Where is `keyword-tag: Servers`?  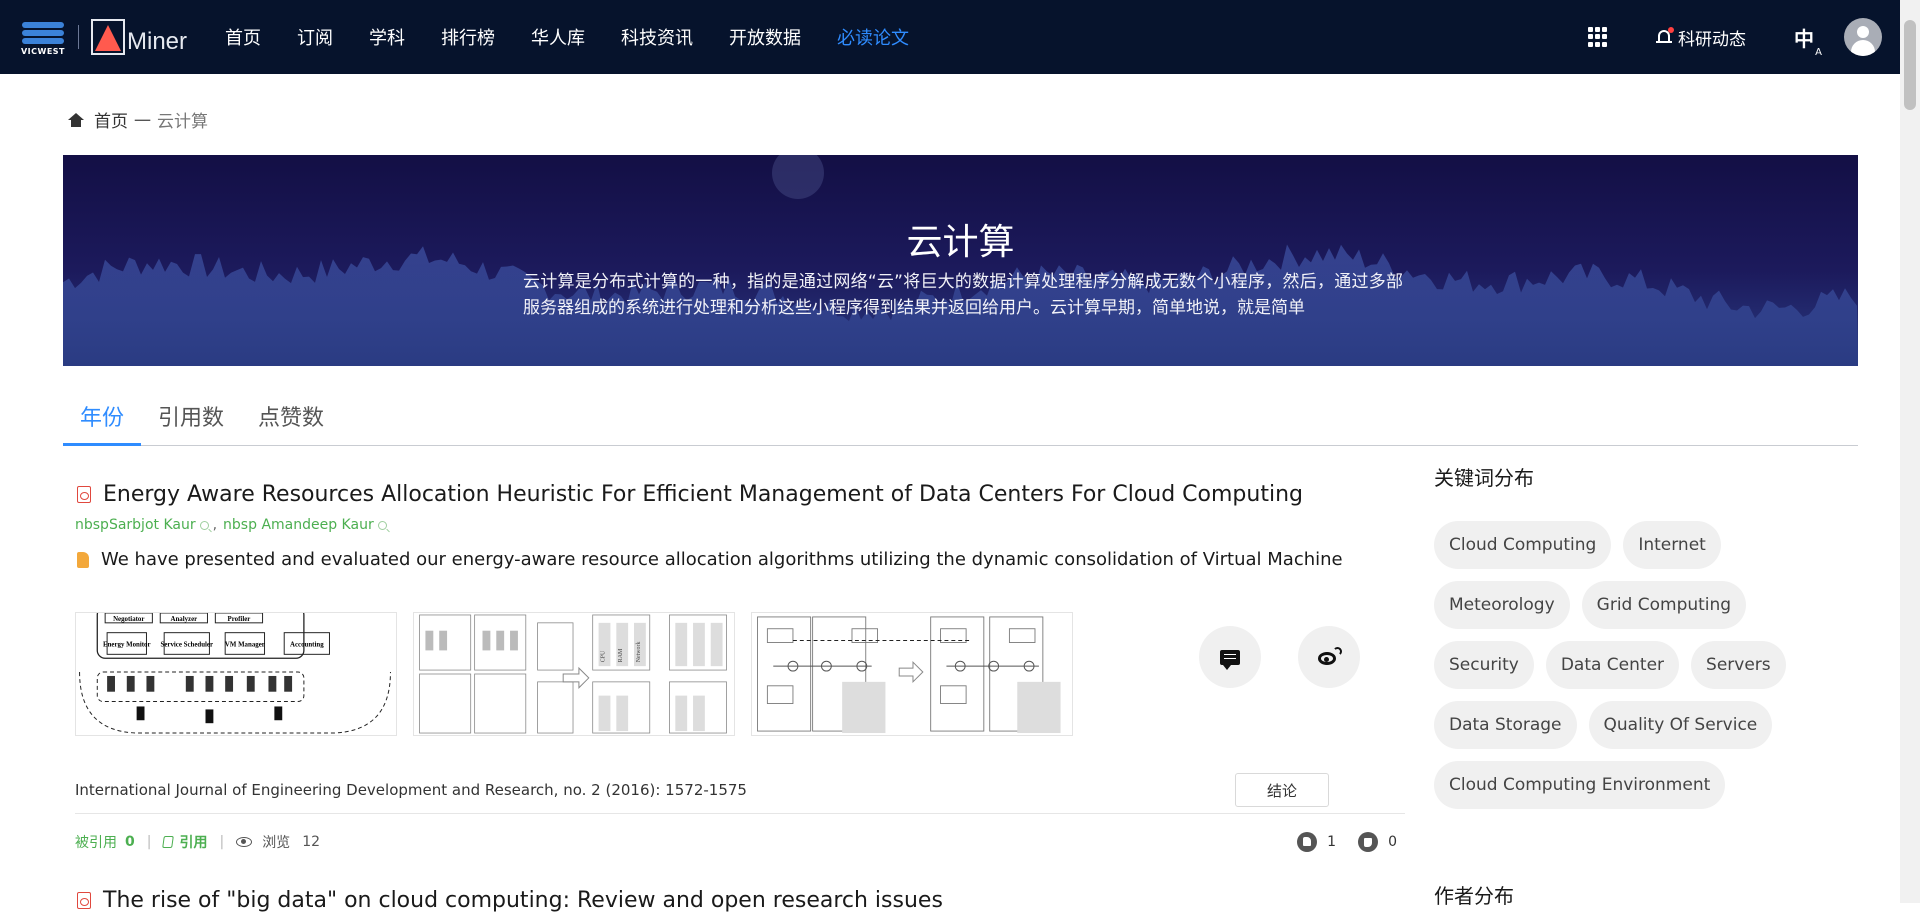 keyword-tag: Servers is located at coordinates (1738, 665).